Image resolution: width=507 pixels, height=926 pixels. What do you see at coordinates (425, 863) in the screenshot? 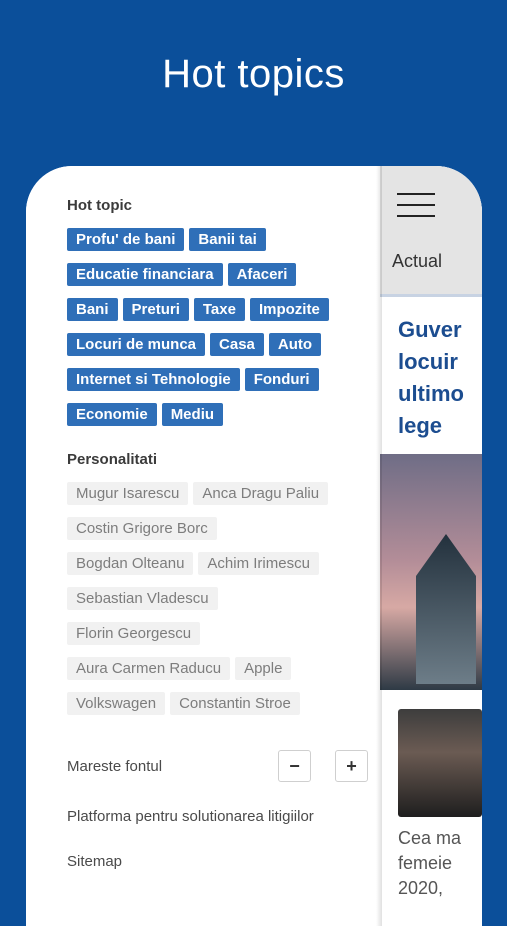
I see `caption-line: femeie` at bounding box center [425, 863].